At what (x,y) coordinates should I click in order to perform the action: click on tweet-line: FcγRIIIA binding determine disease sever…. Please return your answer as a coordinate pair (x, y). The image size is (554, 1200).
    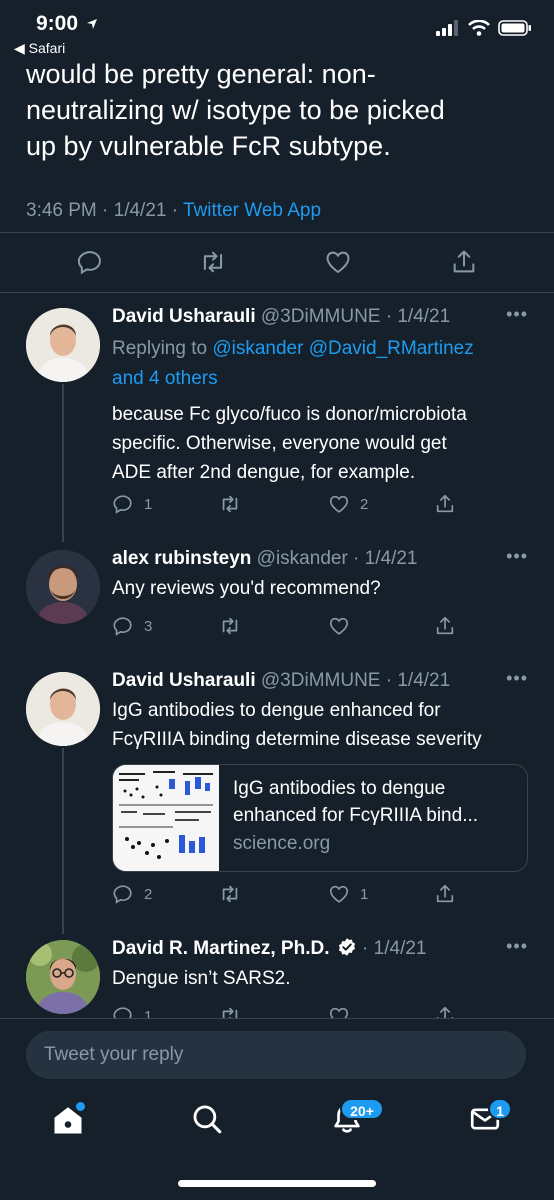
    Looking at the image, I should click on (297, 739).